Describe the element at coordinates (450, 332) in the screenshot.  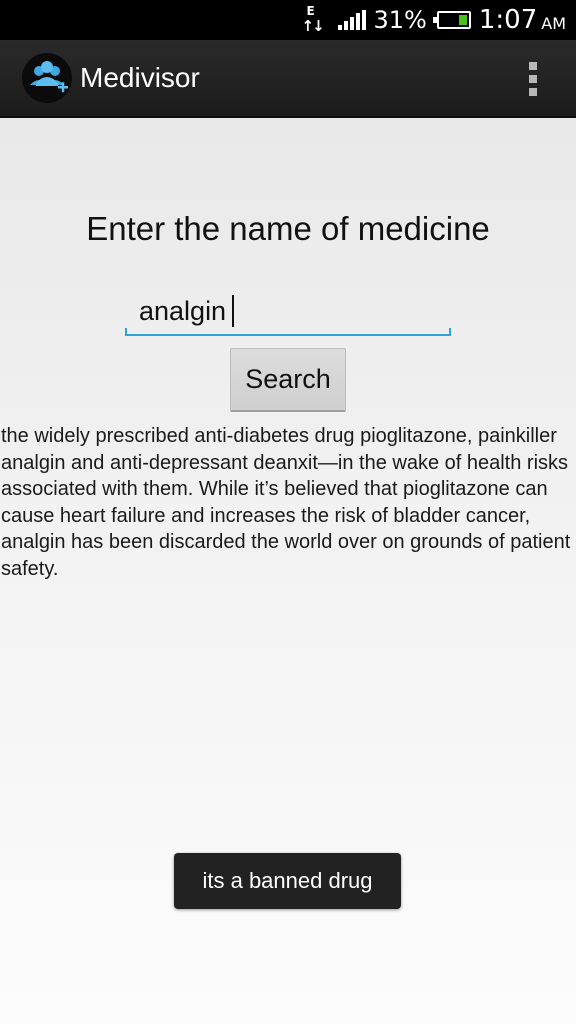
I see `input-underline-right-tick` at that location.